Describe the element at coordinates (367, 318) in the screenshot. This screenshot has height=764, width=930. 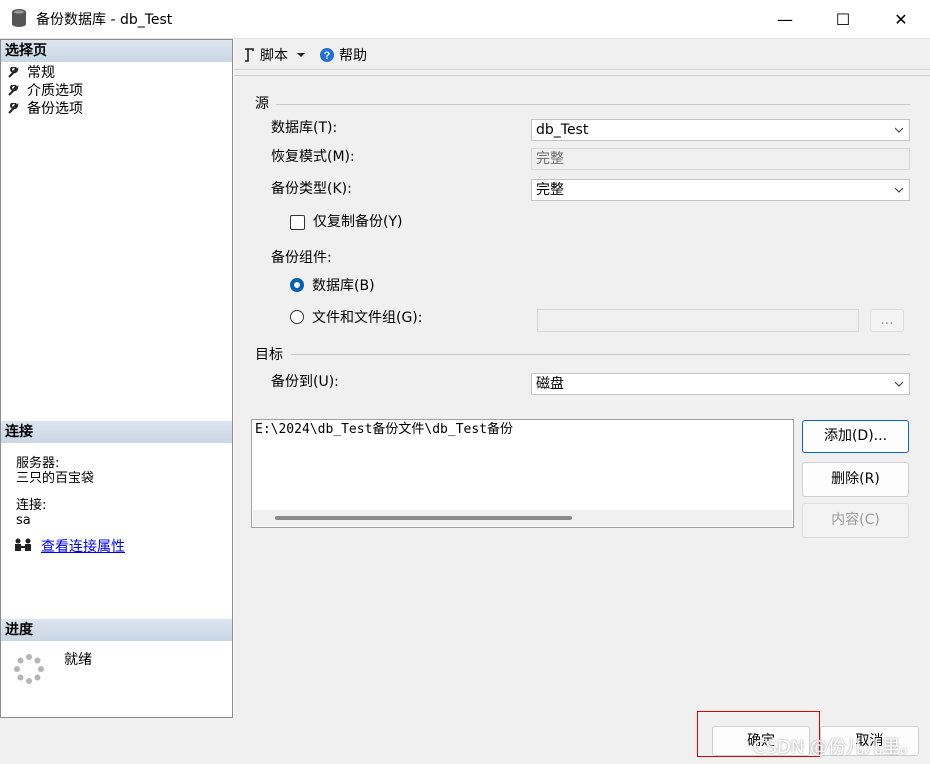
I see `component-files-label: 文件和文件组(G):` at that location.